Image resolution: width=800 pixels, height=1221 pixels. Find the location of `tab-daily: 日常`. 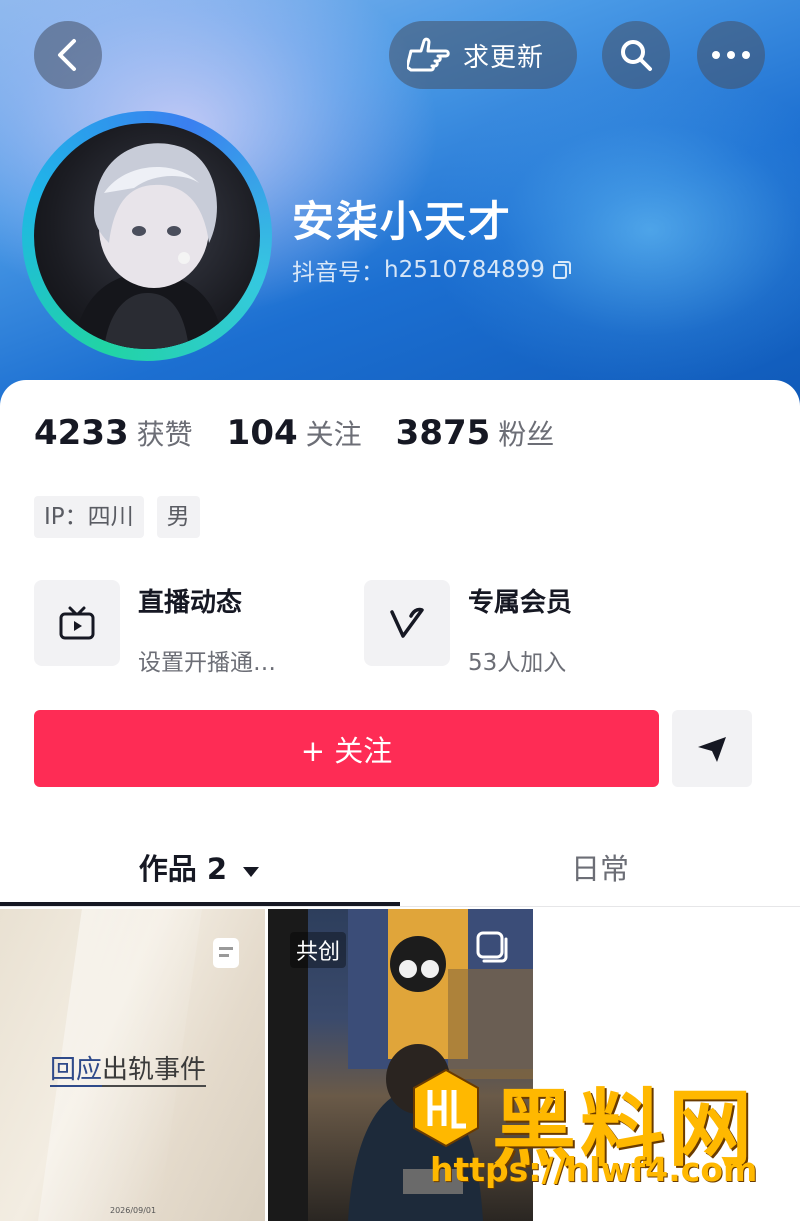

tab-daily: 日常 is located at coordinates (600, 867).